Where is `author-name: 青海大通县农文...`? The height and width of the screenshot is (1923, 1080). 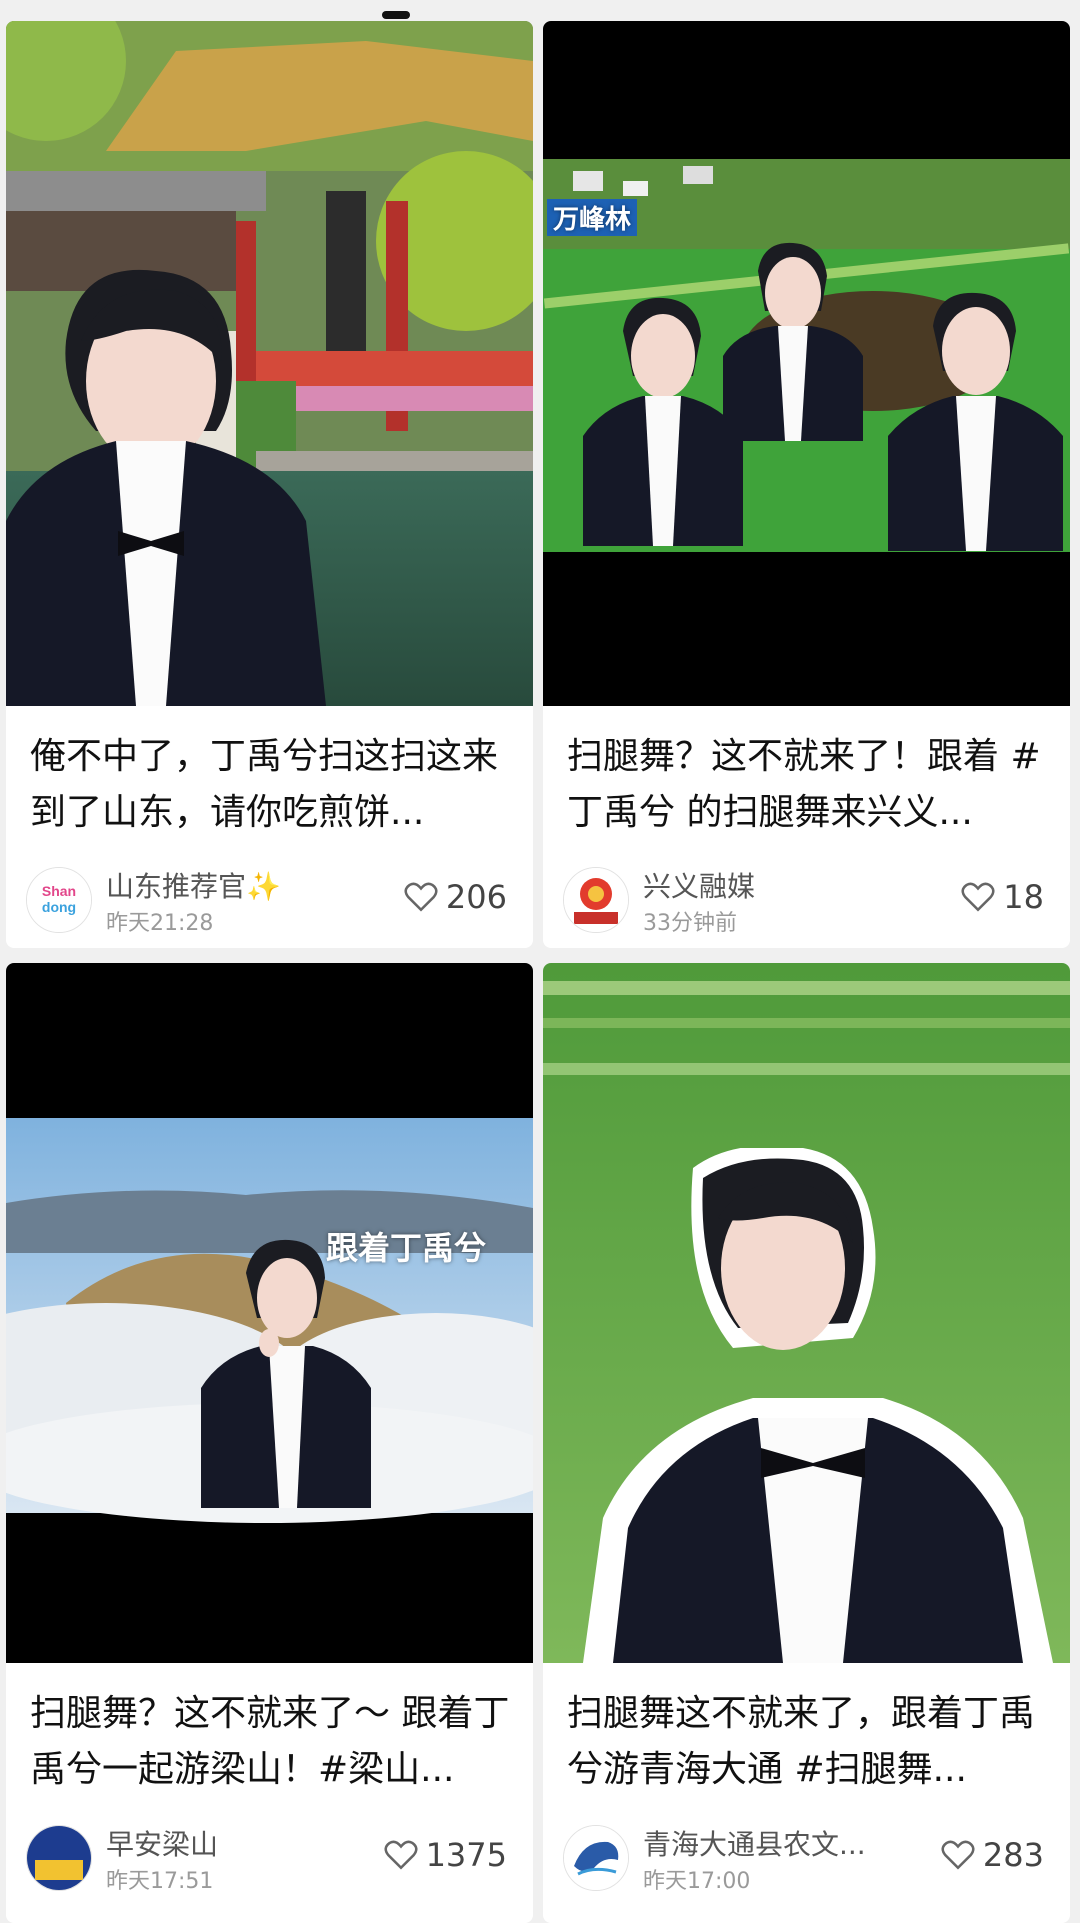
author-name: 青海大通县农文... is located at coordinates (754, 1843).